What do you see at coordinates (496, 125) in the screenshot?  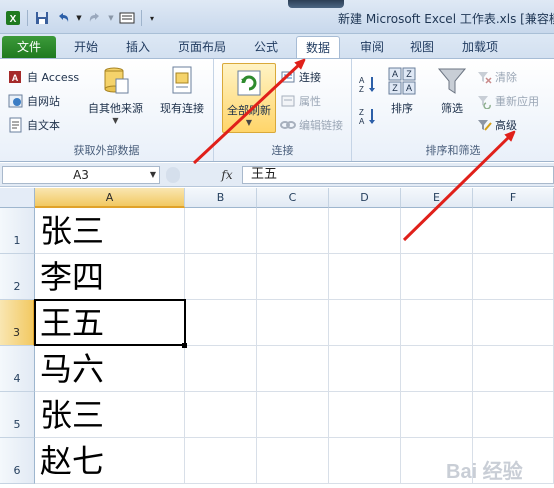 I see `advanced-filter-button: 高级` at bounding box center [496, 125].